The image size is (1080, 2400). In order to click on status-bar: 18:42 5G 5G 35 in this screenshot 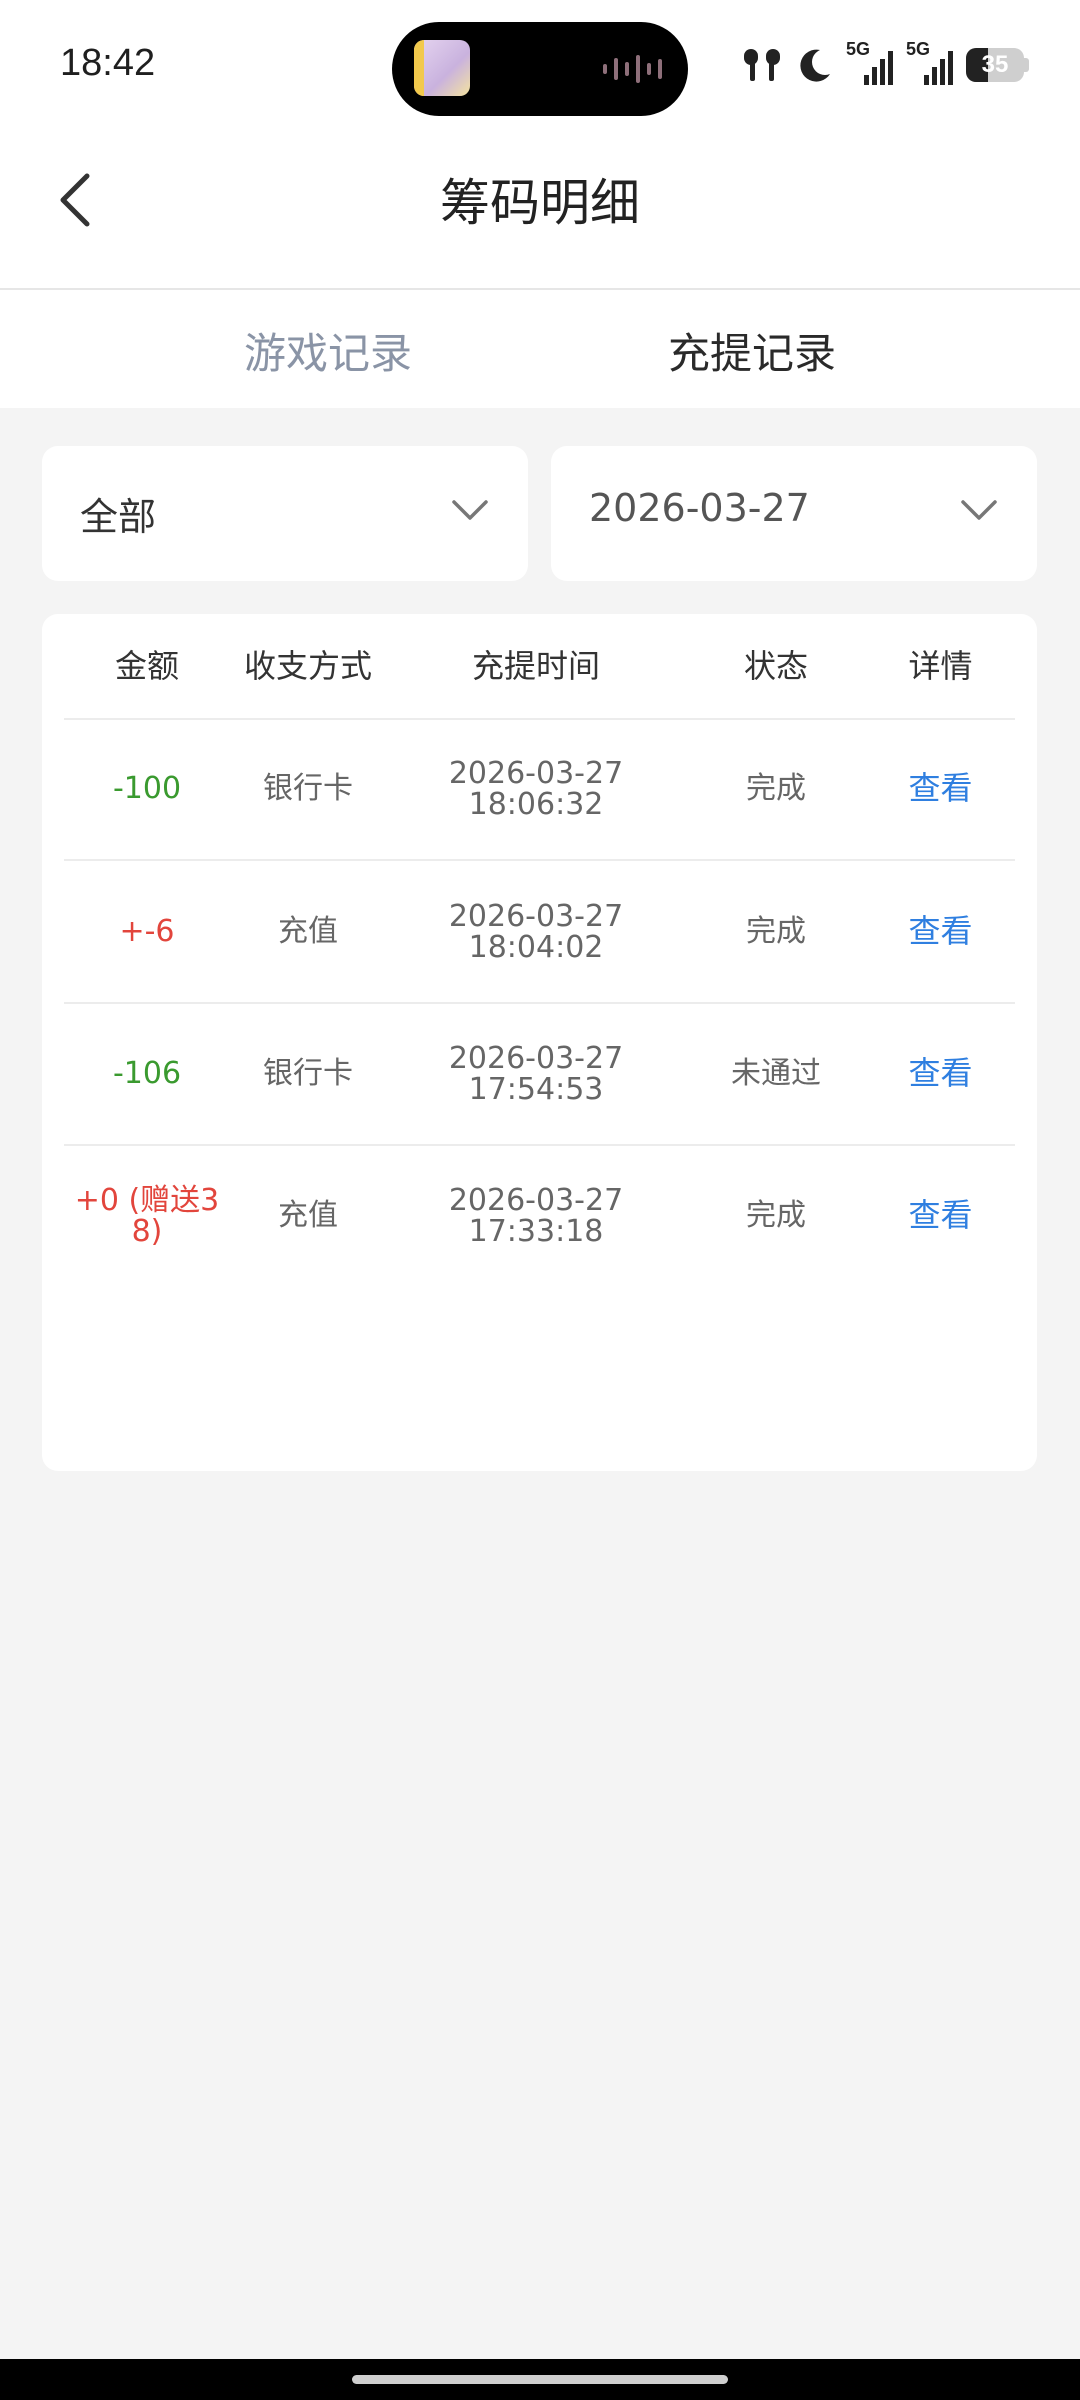, I will do `click(540, 67)`.